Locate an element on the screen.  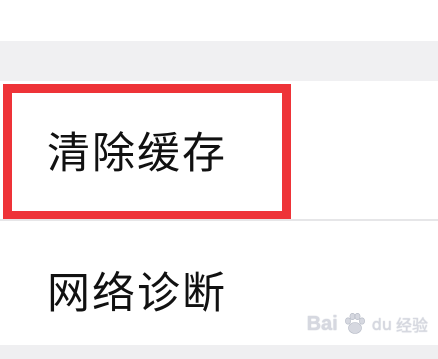
watermark-suffix: du is located at coordinates (381, 324).